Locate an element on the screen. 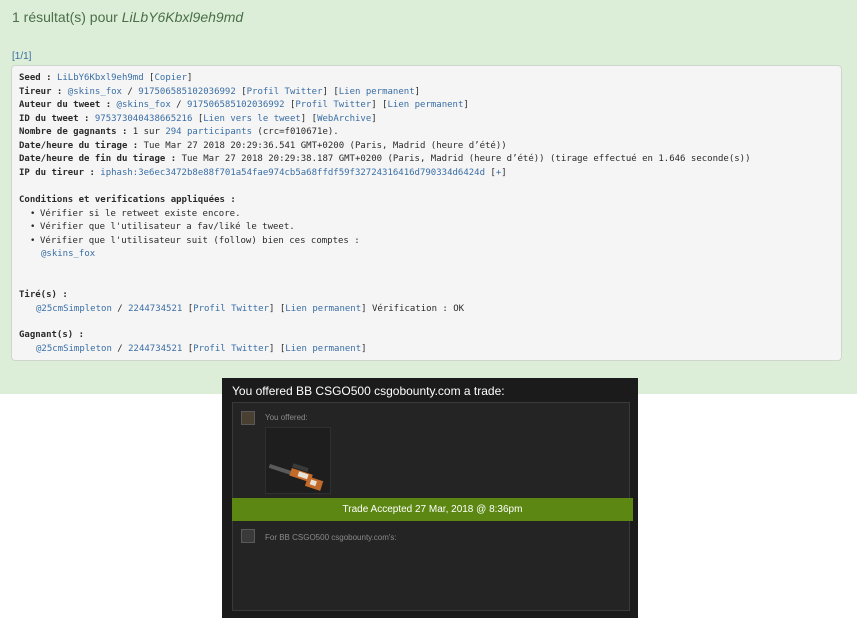 This screenshot has width=857, height=639. seed-row: Seed : LiLbY6Kbxl9eh9md [Copier] is located at coordinates (106, 78).